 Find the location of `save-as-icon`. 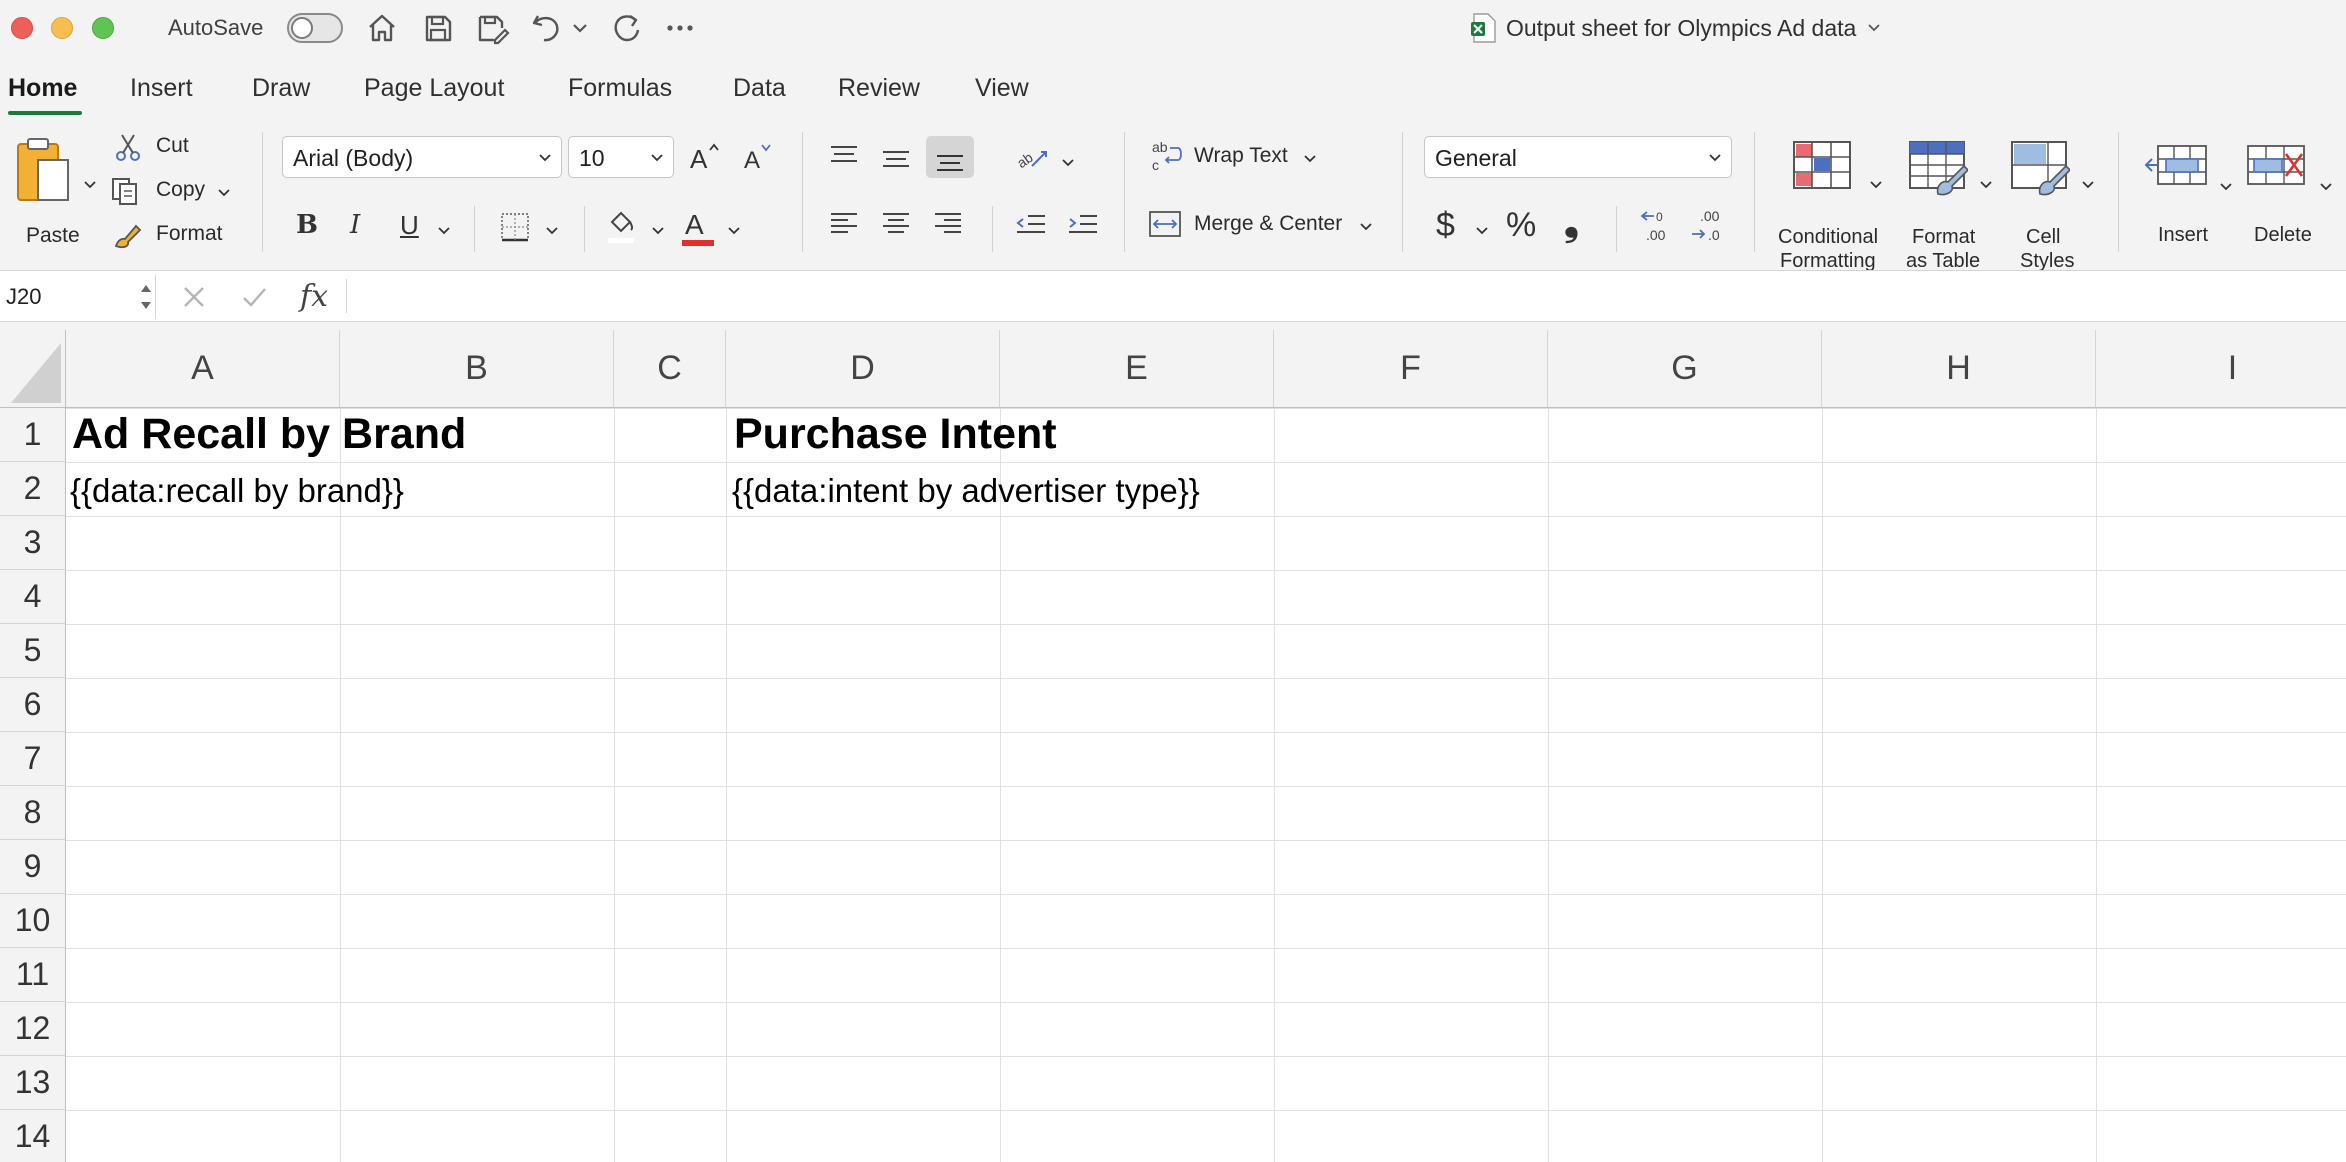

save-as-icon is located at coordinates (492, 28).